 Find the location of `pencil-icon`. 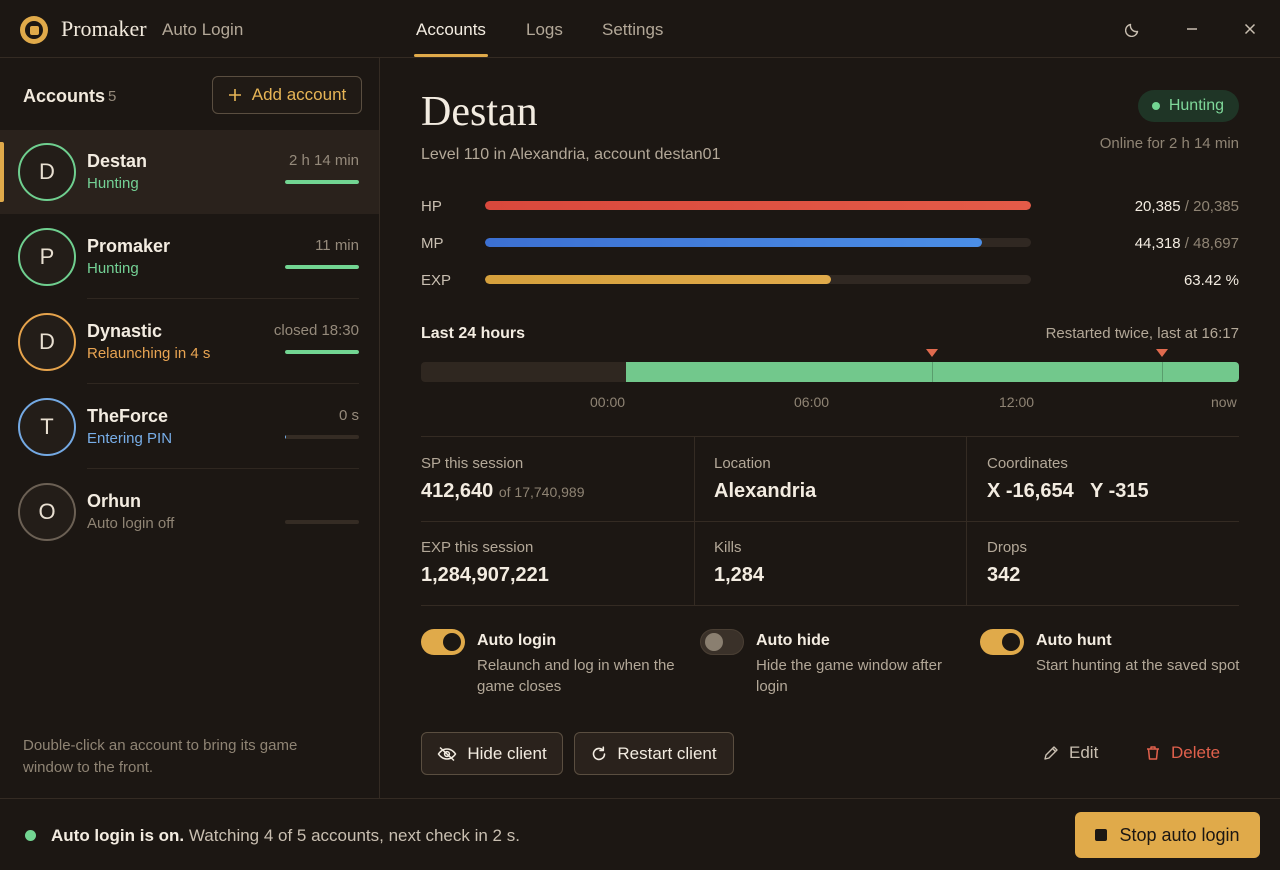

pencil-icon is located at coordinates (1051, 753).